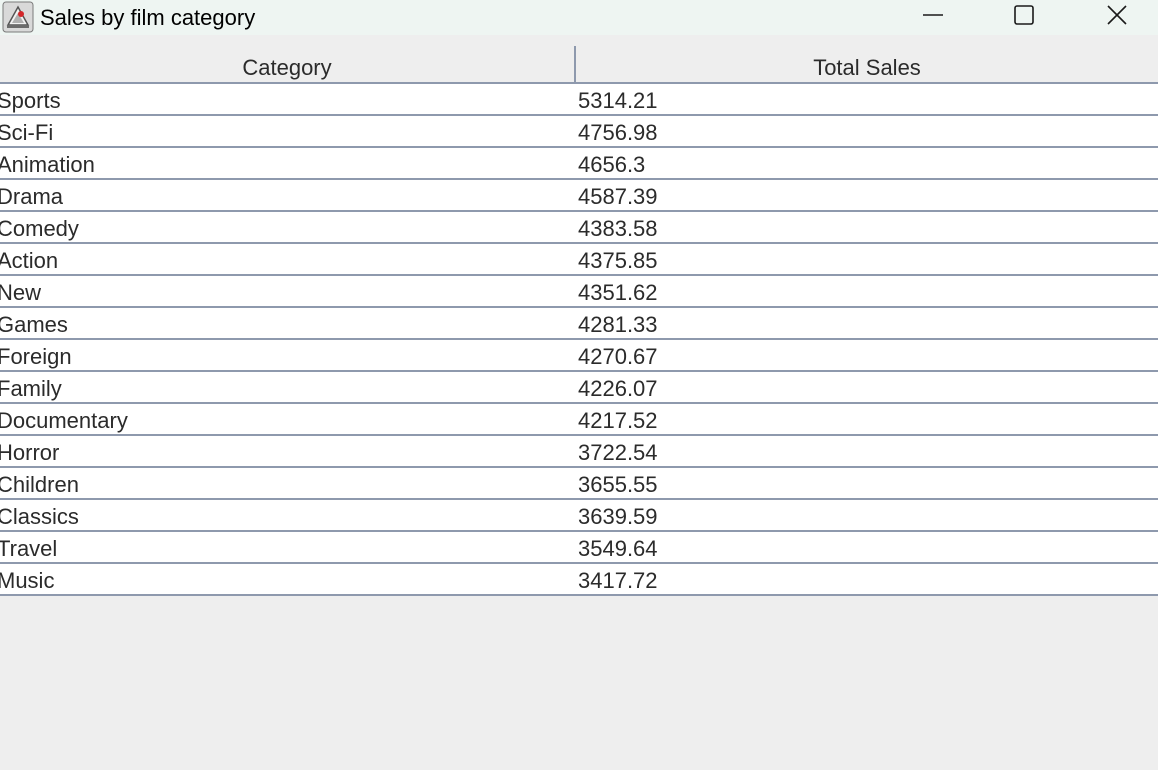 The image size is (1158, 770). Describe the element at coordinates (286, 547) in the screenshot. I see `cell-category: Travel` at that location.